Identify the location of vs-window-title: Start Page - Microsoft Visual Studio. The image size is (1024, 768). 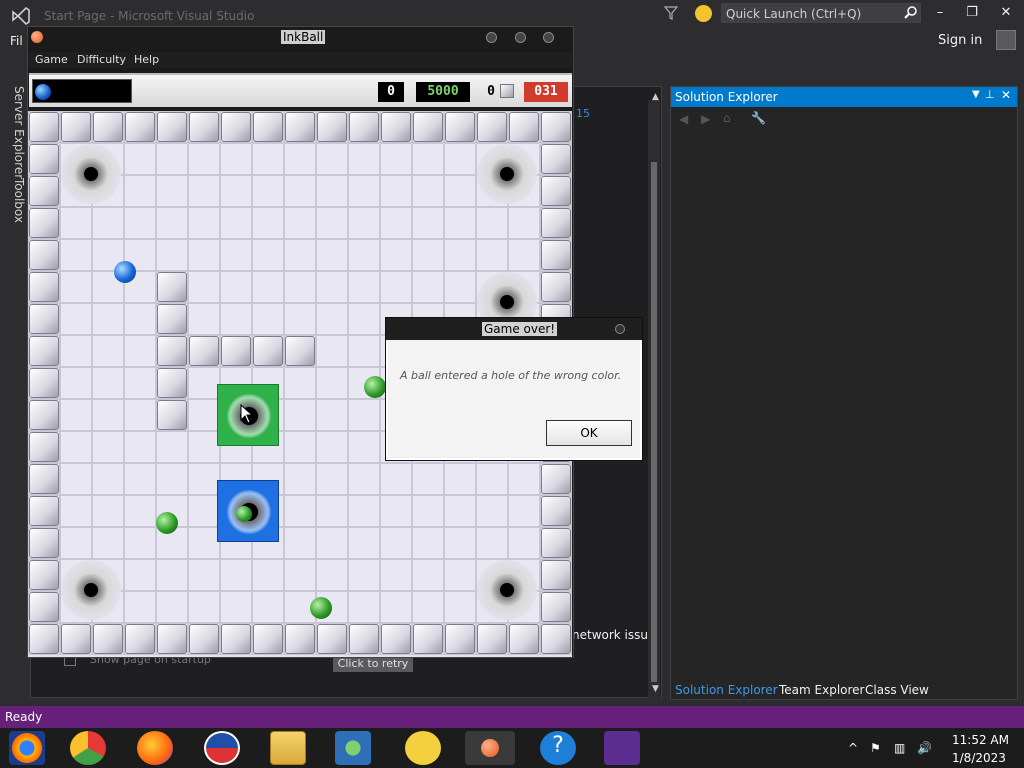
(149, 16).